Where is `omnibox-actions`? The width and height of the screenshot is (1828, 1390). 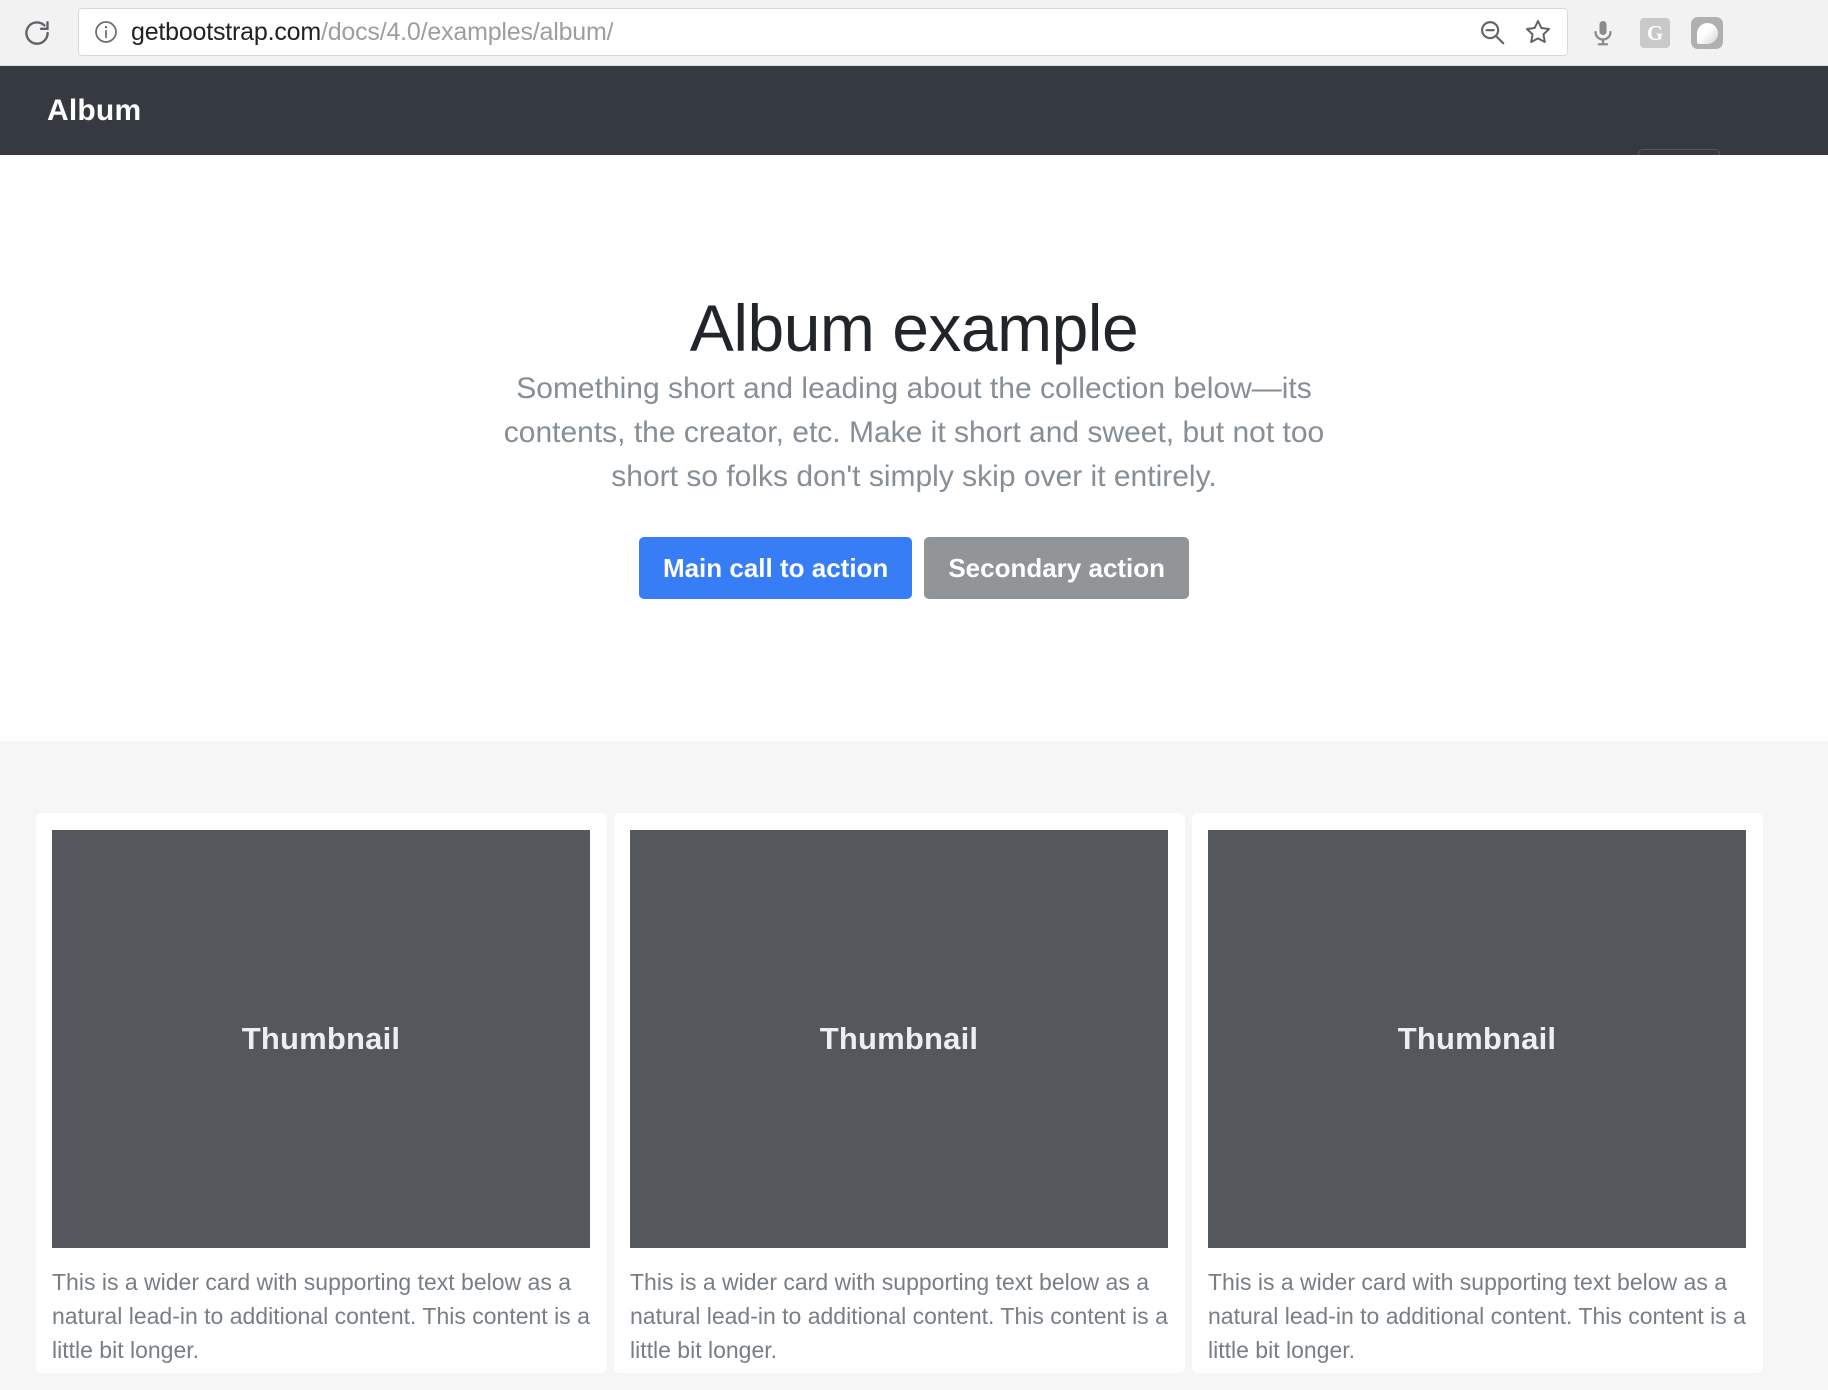
omnibox-actions is located at coordinates (1515, 32).